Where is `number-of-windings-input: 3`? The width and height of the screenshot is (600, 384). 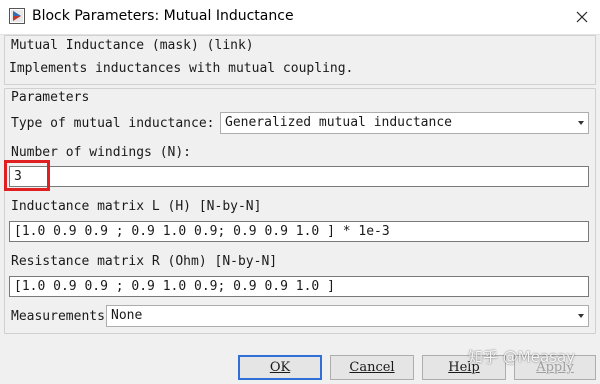 number-of-windings-input: 3 is located at coordinates (299, 176).